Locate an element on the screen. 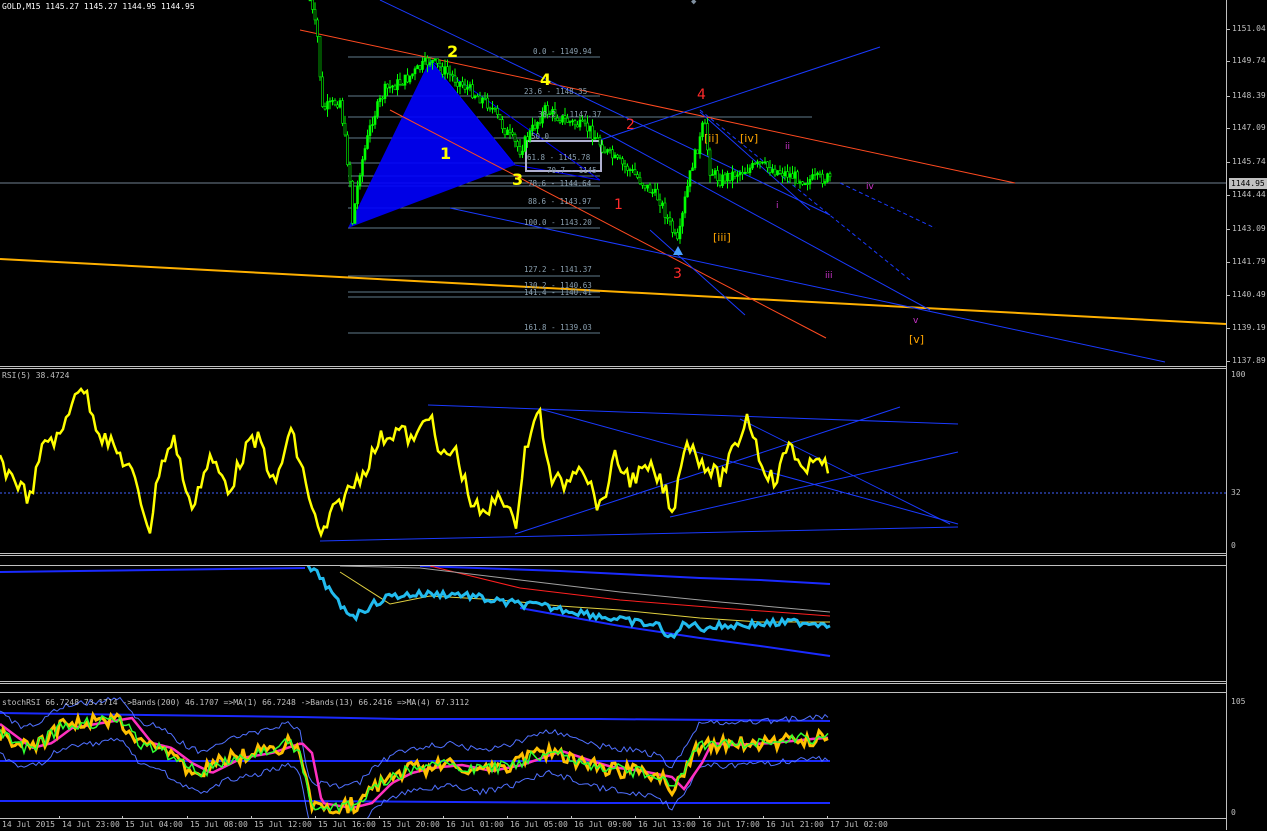 Image resolution: width=1267 pixels, height=831 pixels. fib-label: 23.6 - 1148.35 is located at coordinates (556, 91).